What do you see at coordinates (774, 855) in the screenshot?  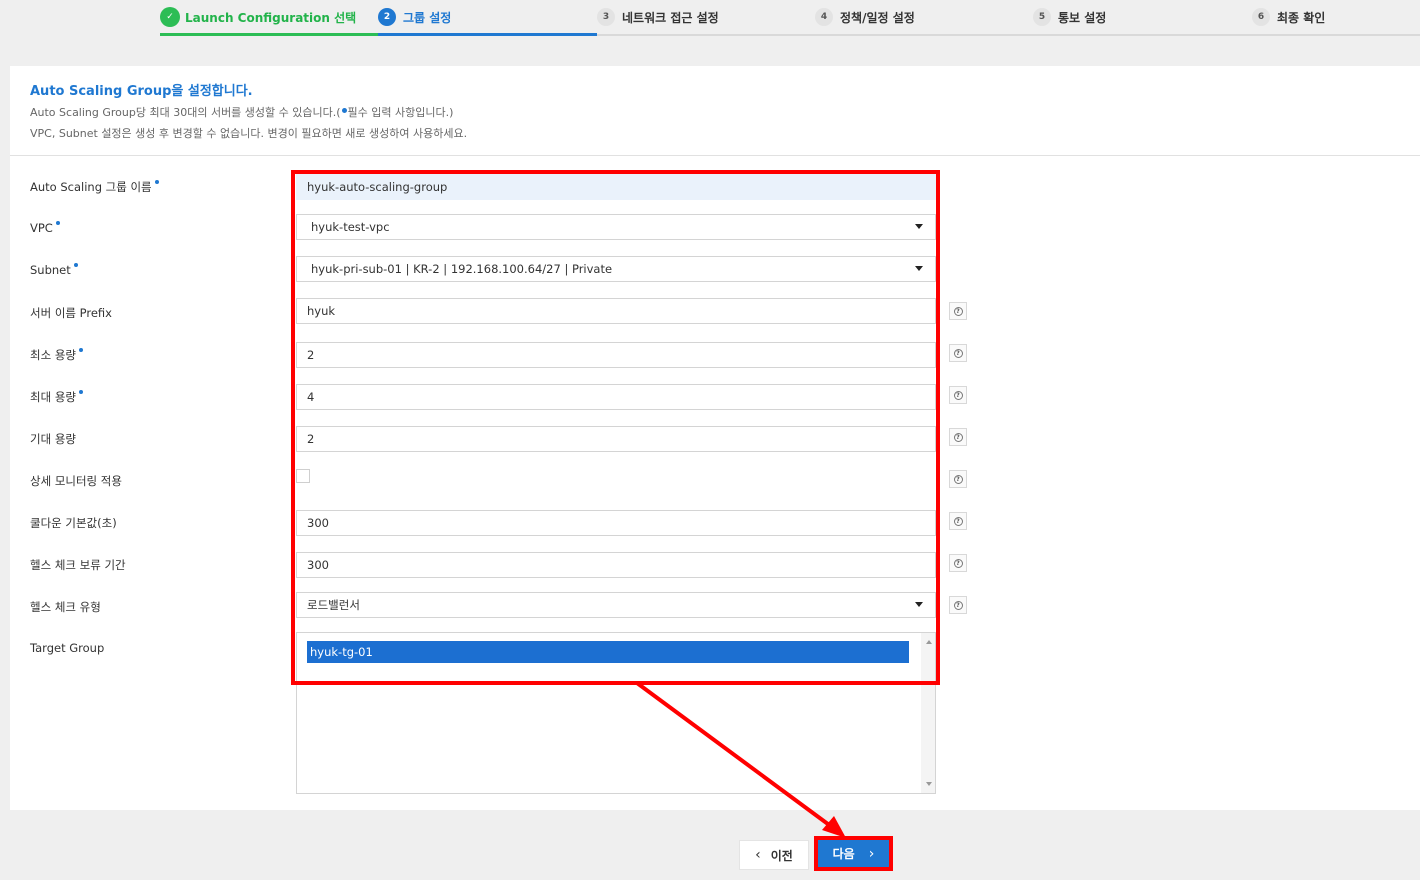 I see `prev-button: ‹ 이전` at bounding box center [774, 855].